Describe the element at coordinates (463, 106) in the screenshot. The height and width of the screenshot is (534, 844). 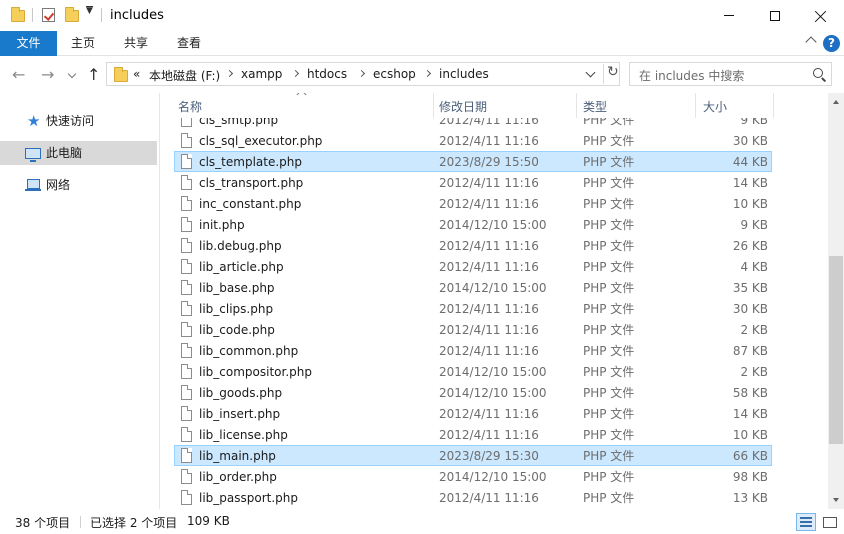
I see `column-header-date: 修改日期` at that location.